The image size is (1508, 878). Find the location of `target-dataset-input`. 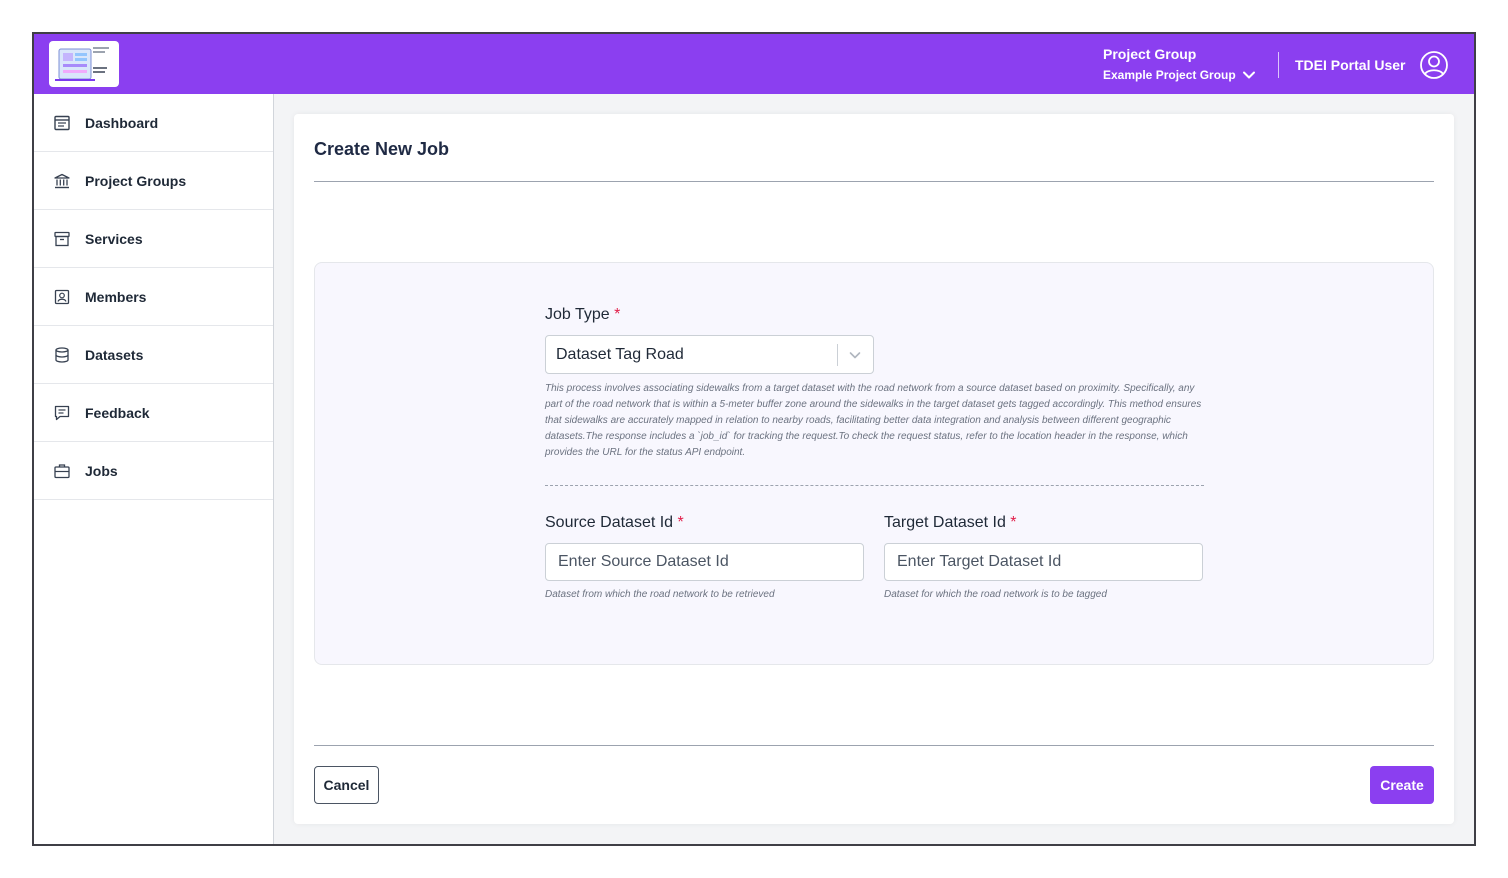

target-dataset-input is located at coordinates (1043, 562).